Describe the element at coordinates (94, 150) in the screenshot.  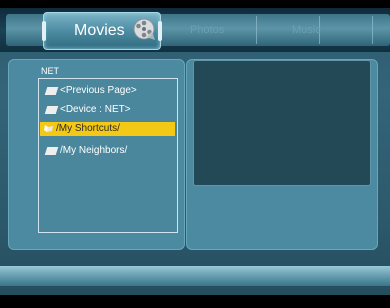
I see `list-item-label: /My Neighbors/` at that location.